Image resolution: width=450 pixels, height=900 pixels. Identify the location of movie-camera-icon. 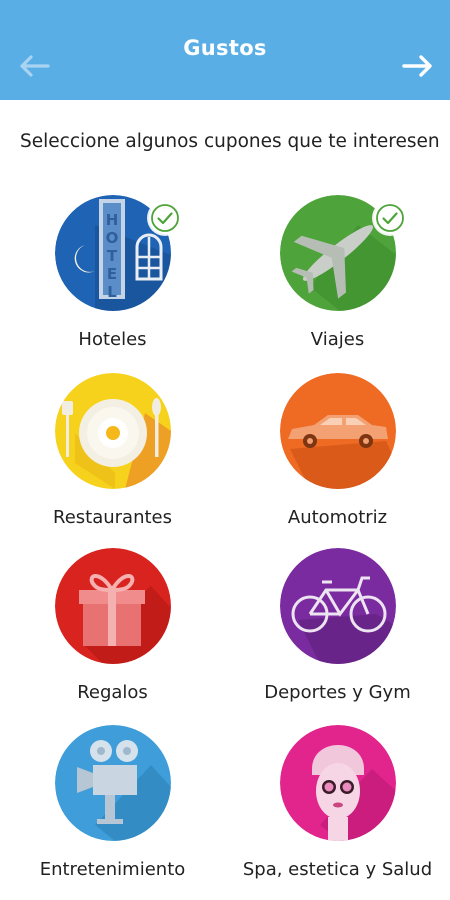
(112, 783).